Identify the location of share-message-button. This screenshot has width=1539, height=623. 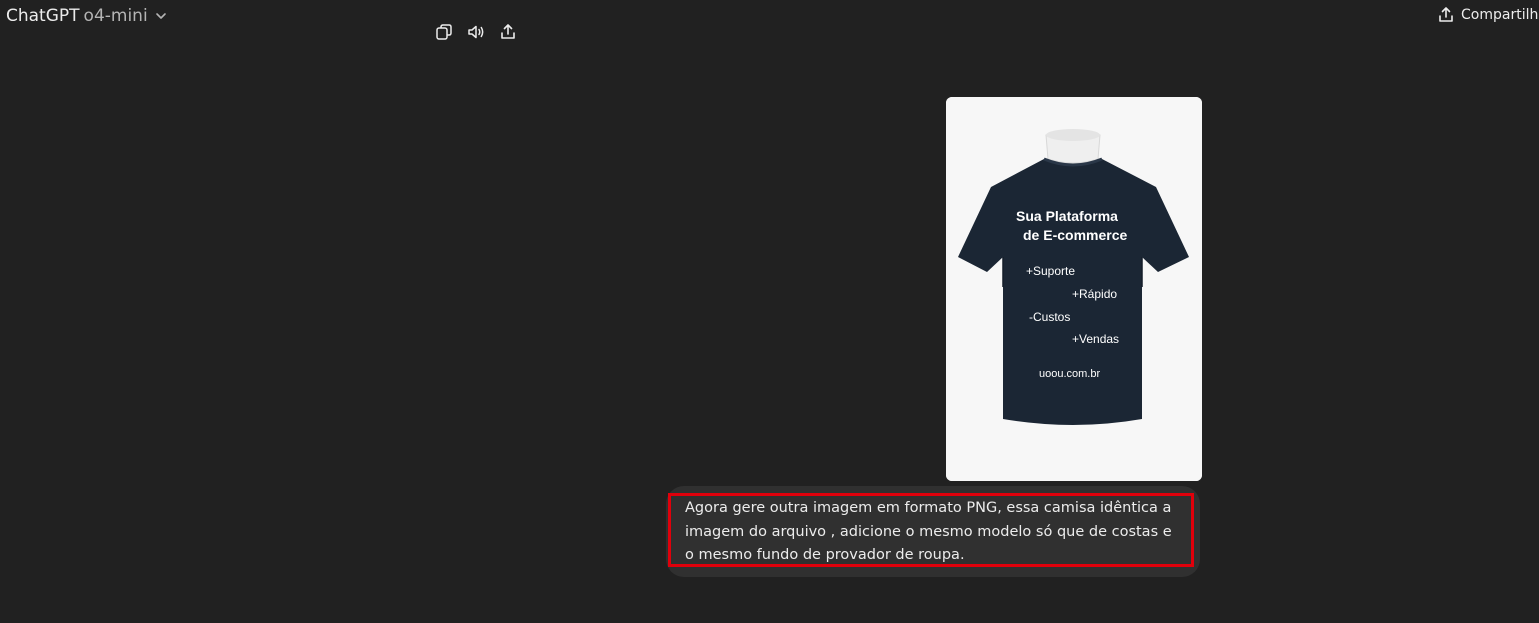
(508, 32).